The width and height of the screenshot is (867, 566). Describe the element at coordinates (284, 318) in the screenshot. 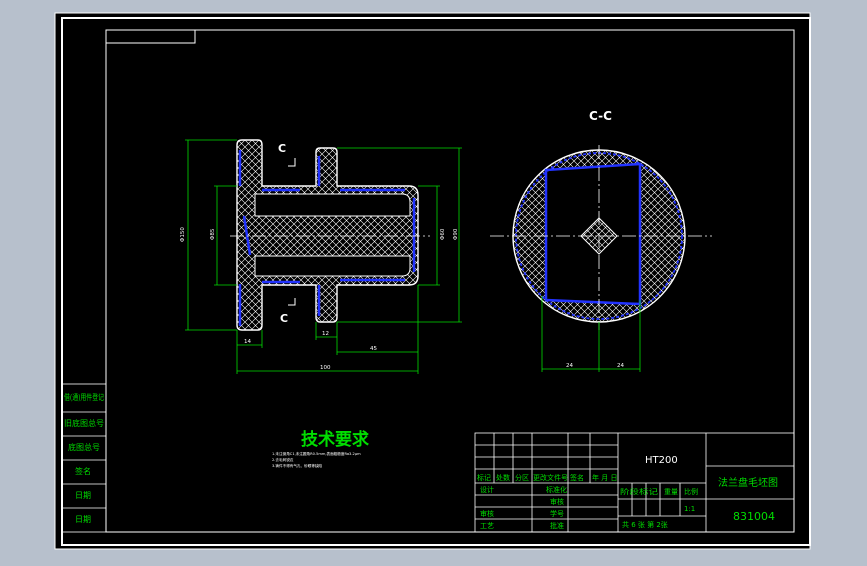

I see `section-mark-bottom: C` at that location.